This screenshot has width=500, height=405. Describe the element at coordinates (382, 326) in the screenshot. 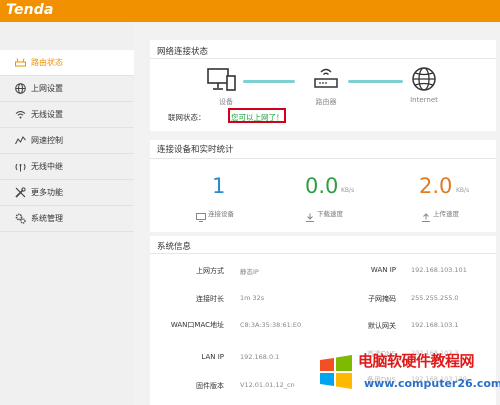

I see `info-key: 默认网关` at that location.